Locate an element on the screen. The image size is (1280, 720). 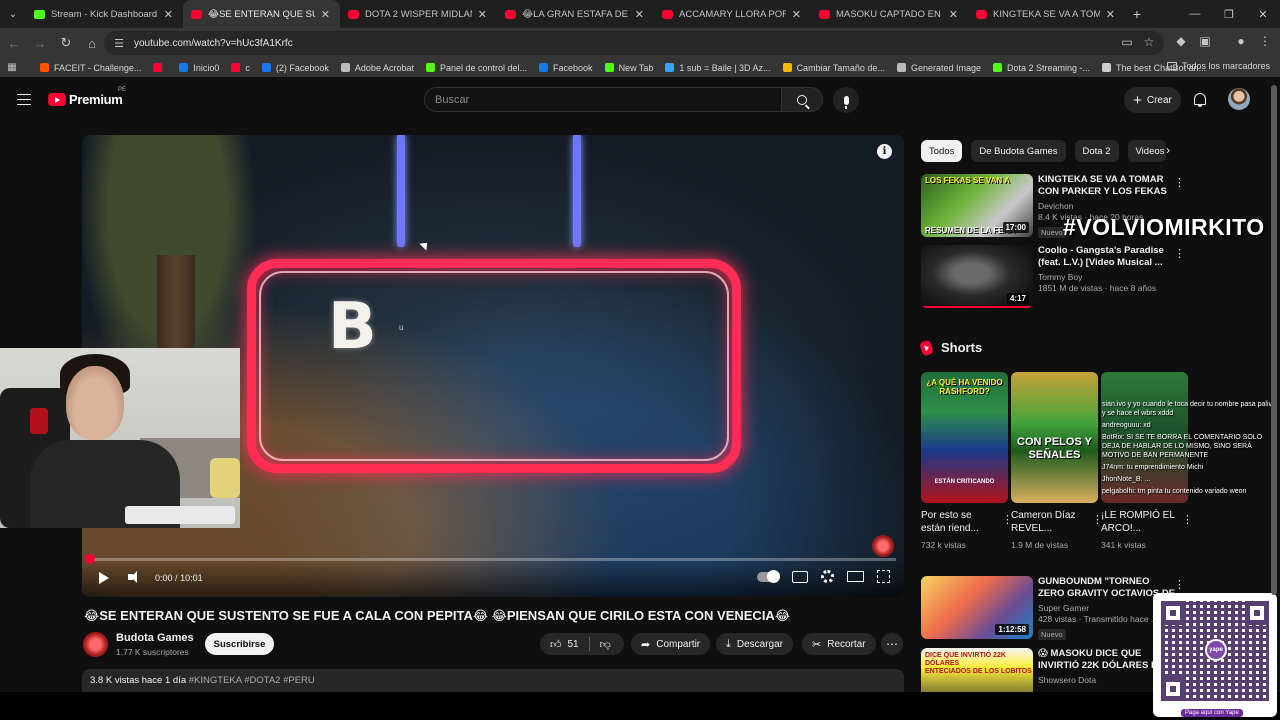
info-icon: i is located at coordinates (884, 151).